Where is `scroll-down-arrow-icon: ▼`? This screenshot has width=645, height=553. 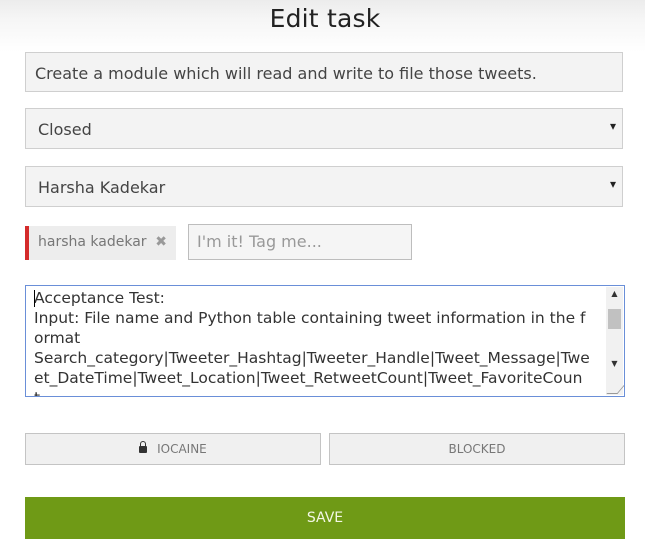 scroll-down-arrow-icon: ▼ is located at coordinates (614, 363).